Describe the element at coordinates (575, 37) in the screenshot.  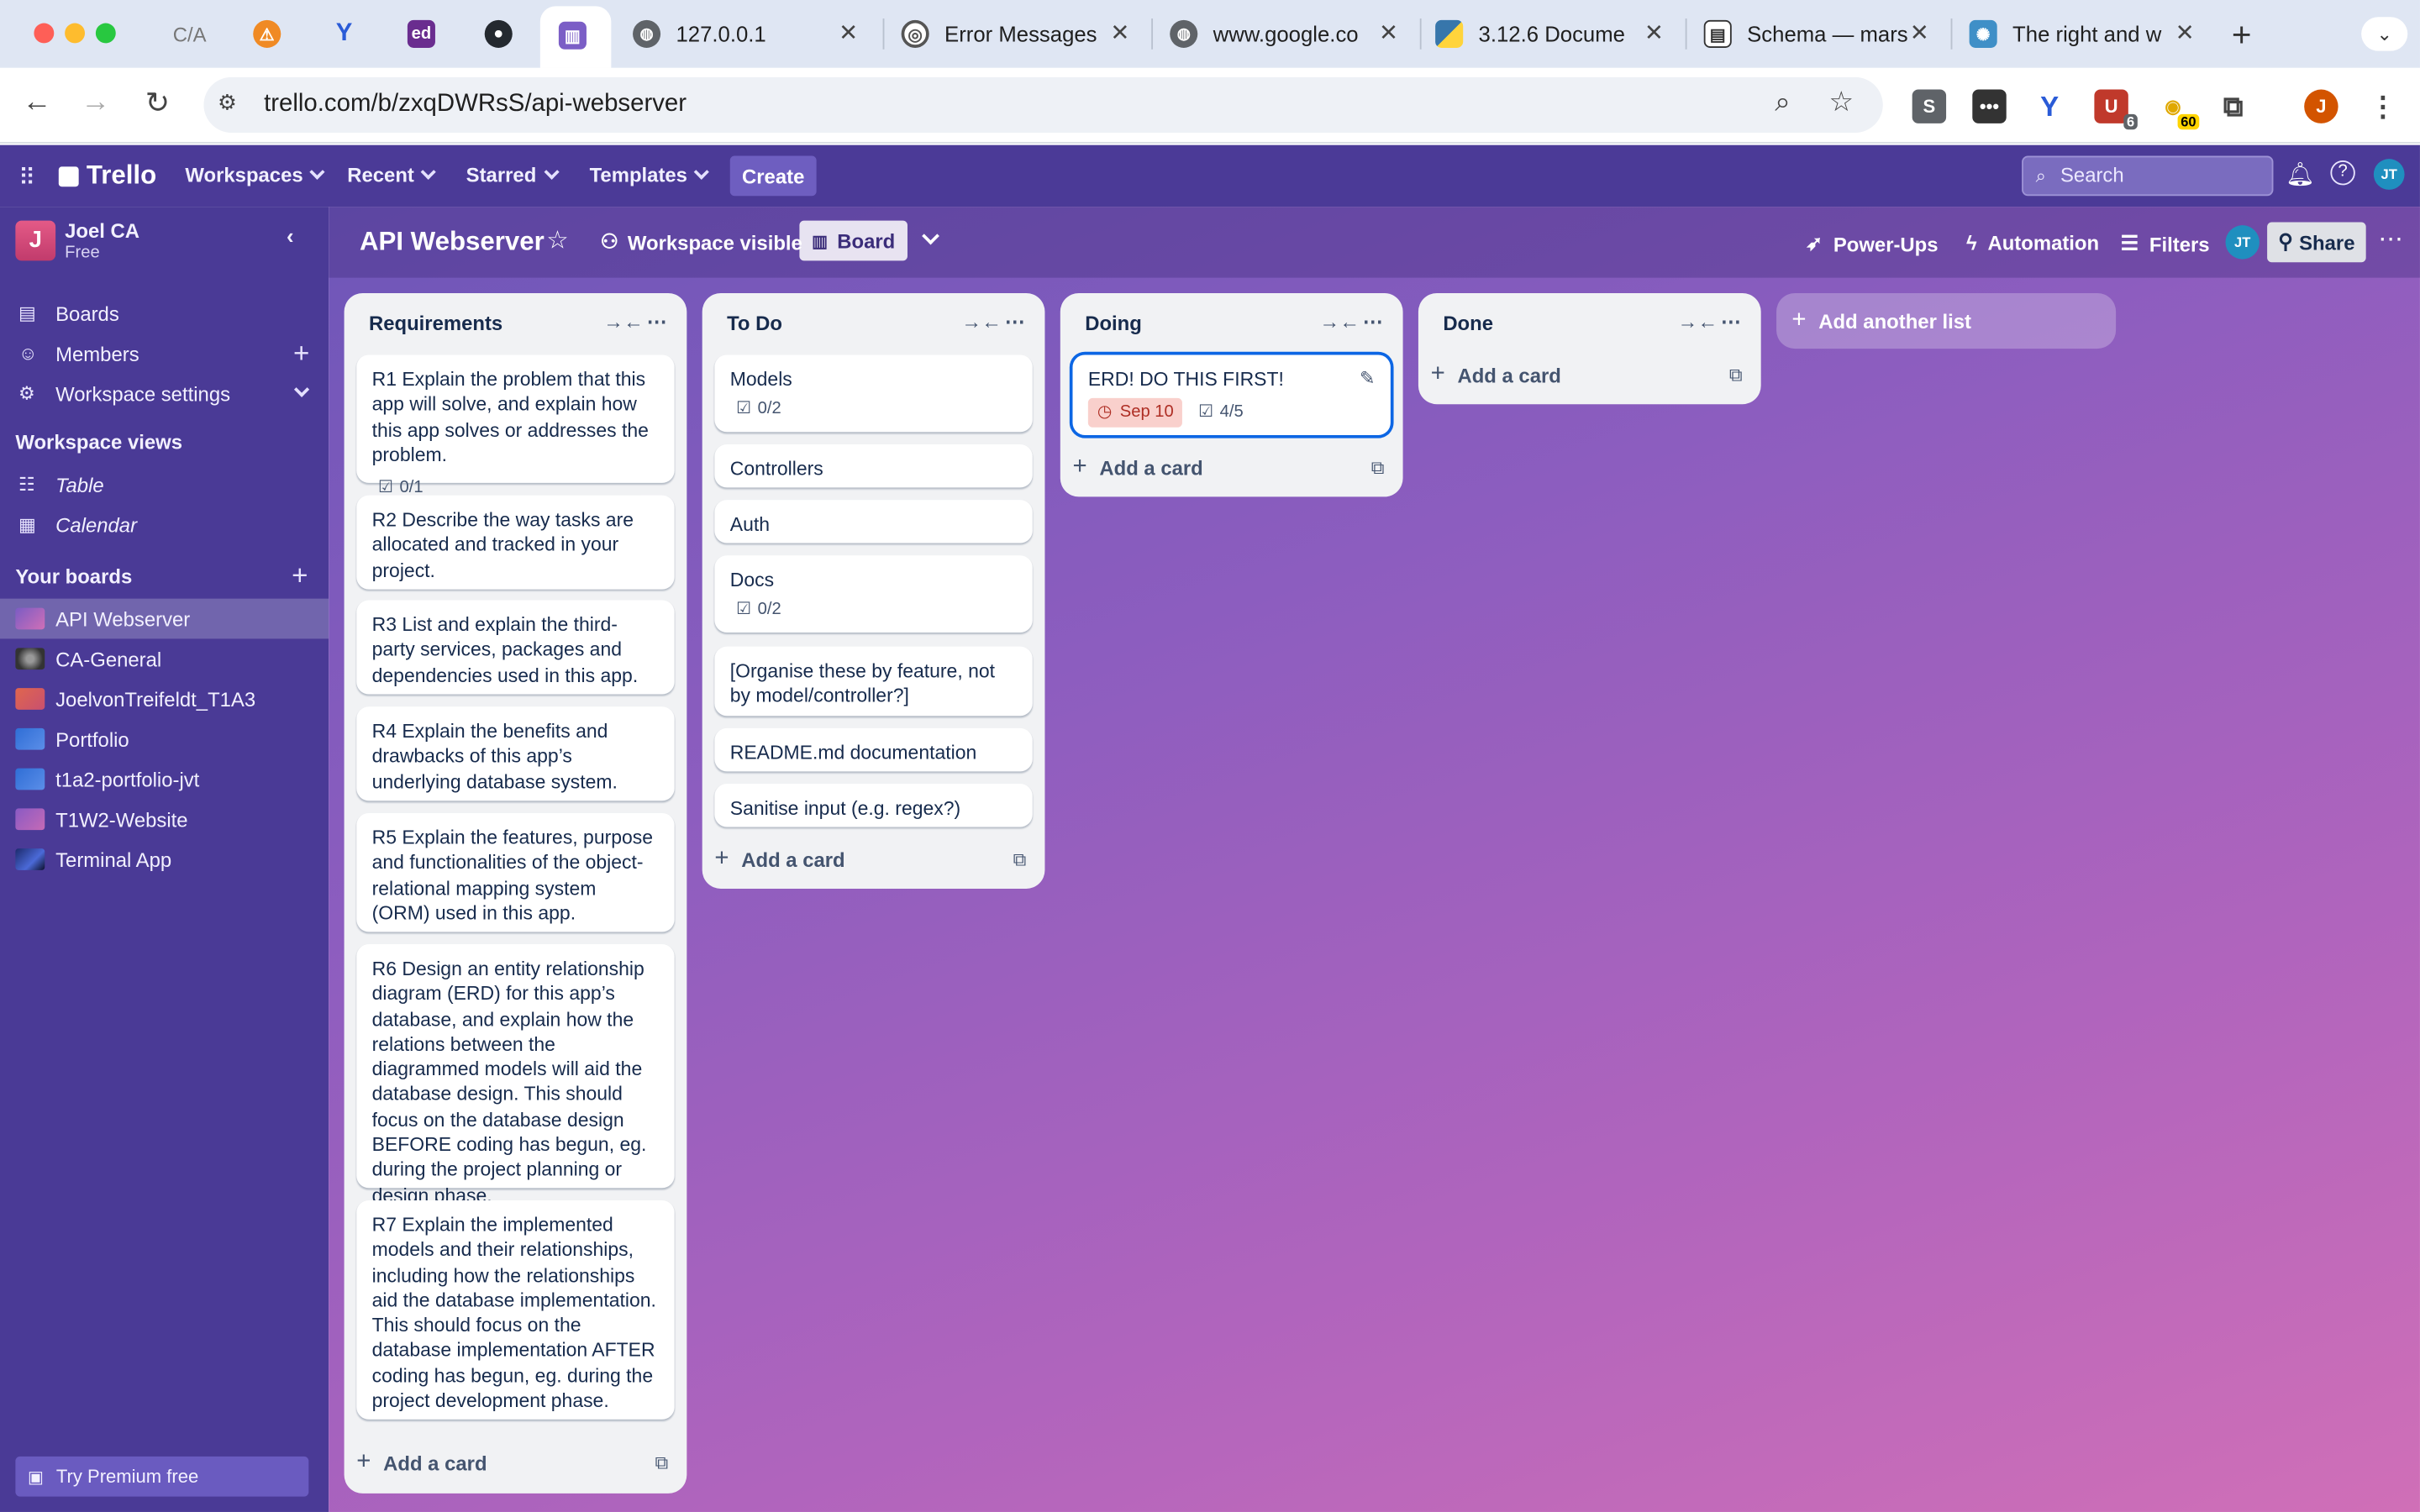
I see `browser-tab-active: ▥` at that location.